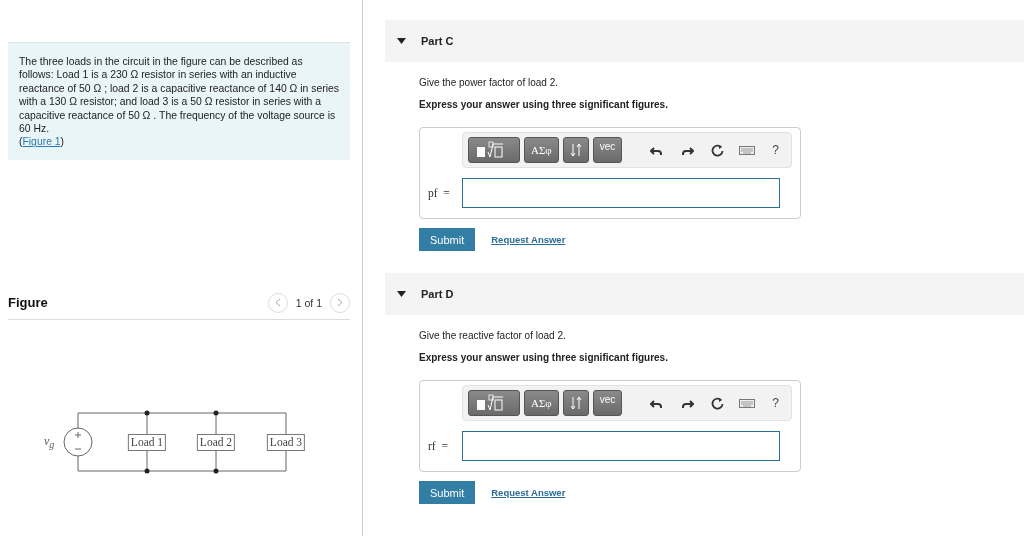 The height and width of the screenshot is (536, 1024). I want to click on load-box: Load 2, so click(216, 442).